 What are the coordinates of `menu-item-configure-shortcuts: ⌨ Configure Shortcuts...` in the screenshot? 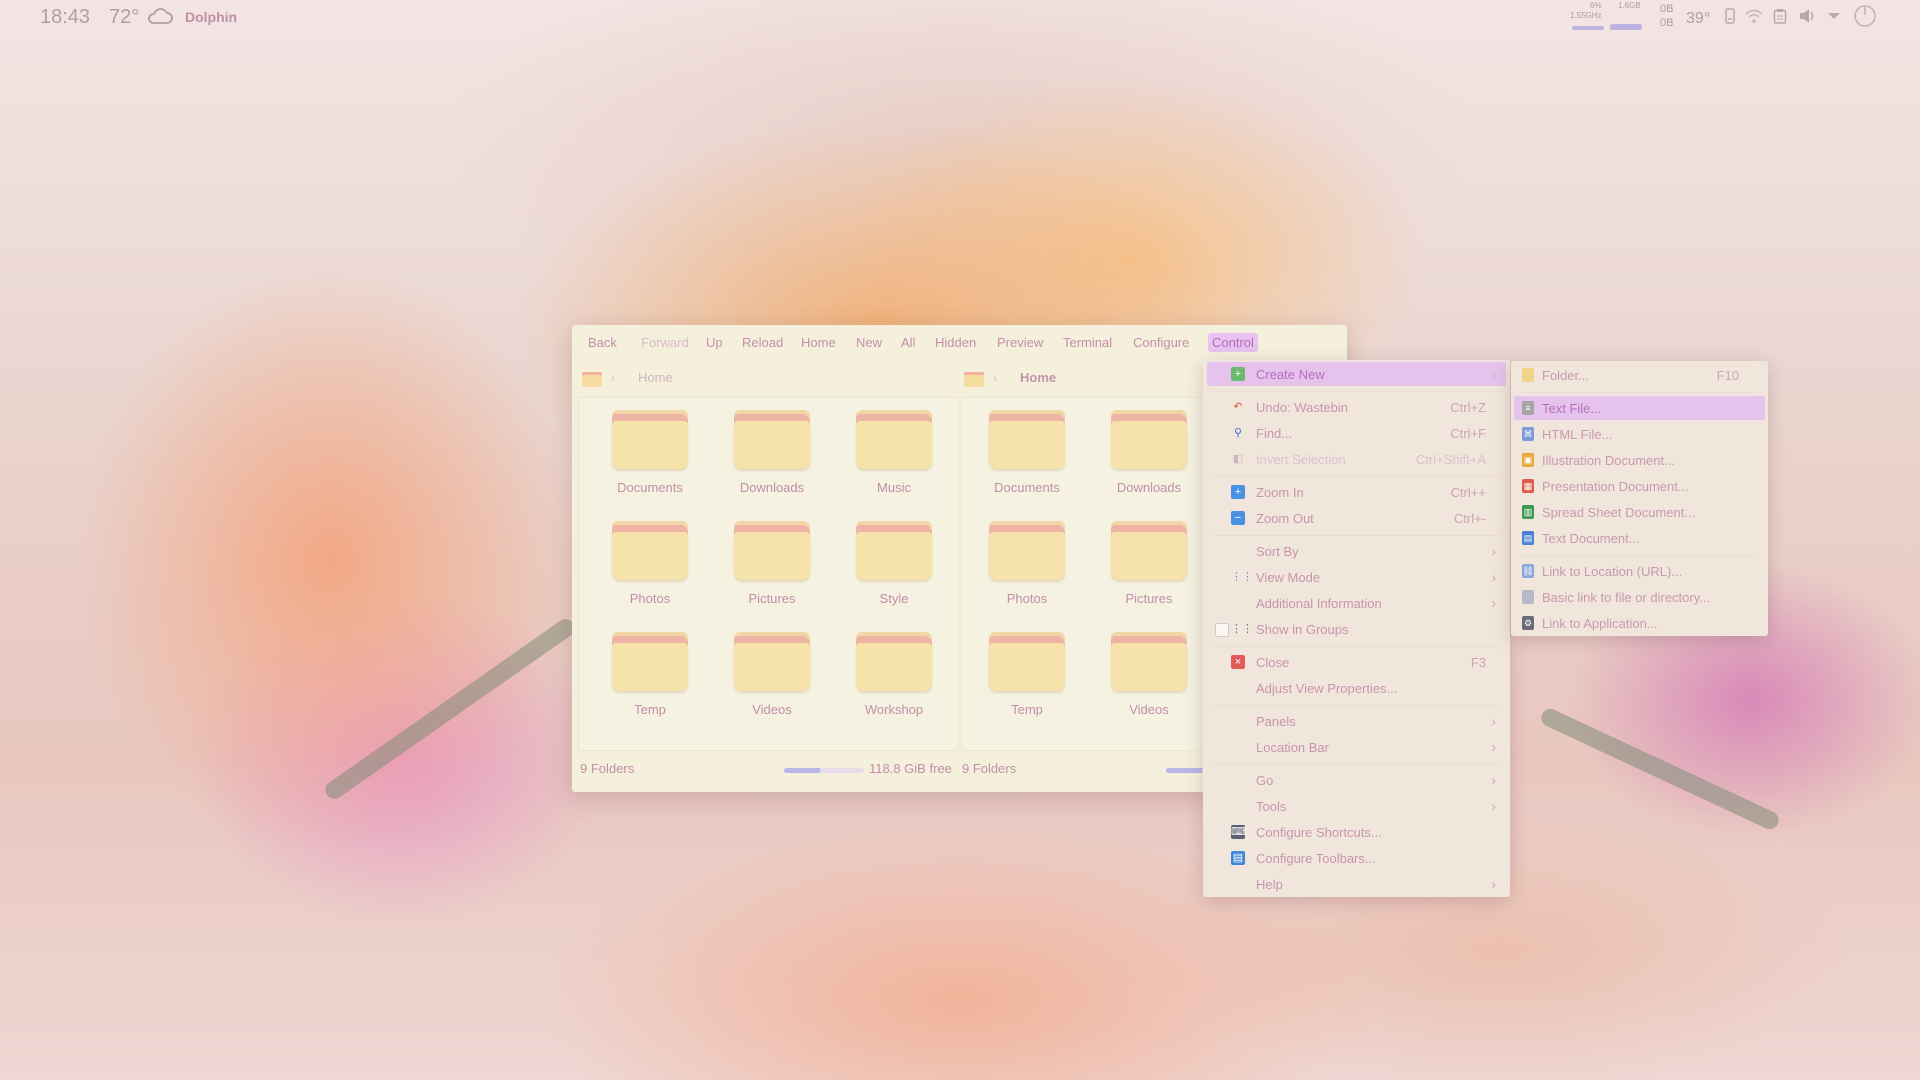 It's located at (1356, 832).